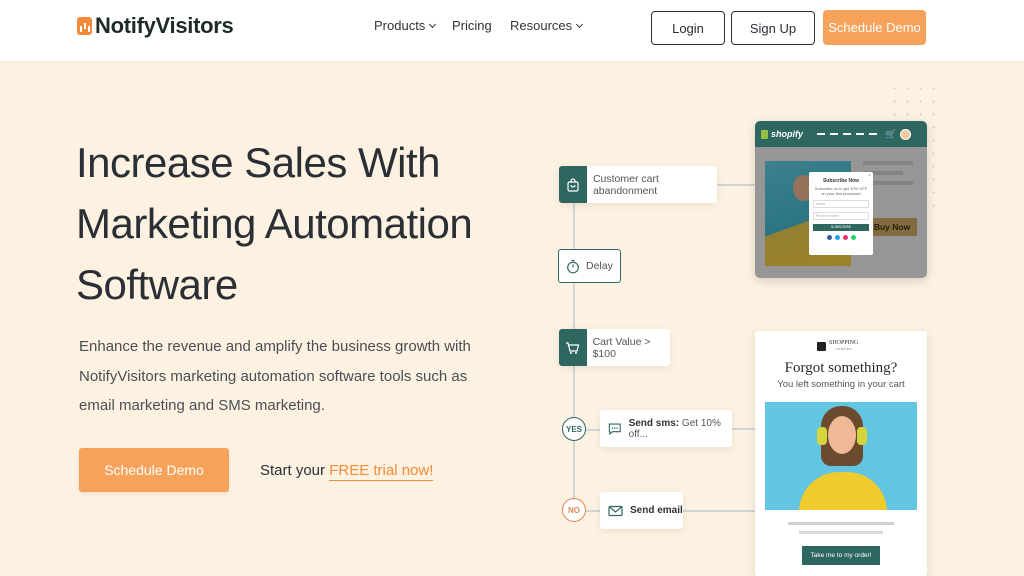 The height and width of the screenshot is (576, 1024). I want to click on flow-step-delay: Delay, so click(589, 266).